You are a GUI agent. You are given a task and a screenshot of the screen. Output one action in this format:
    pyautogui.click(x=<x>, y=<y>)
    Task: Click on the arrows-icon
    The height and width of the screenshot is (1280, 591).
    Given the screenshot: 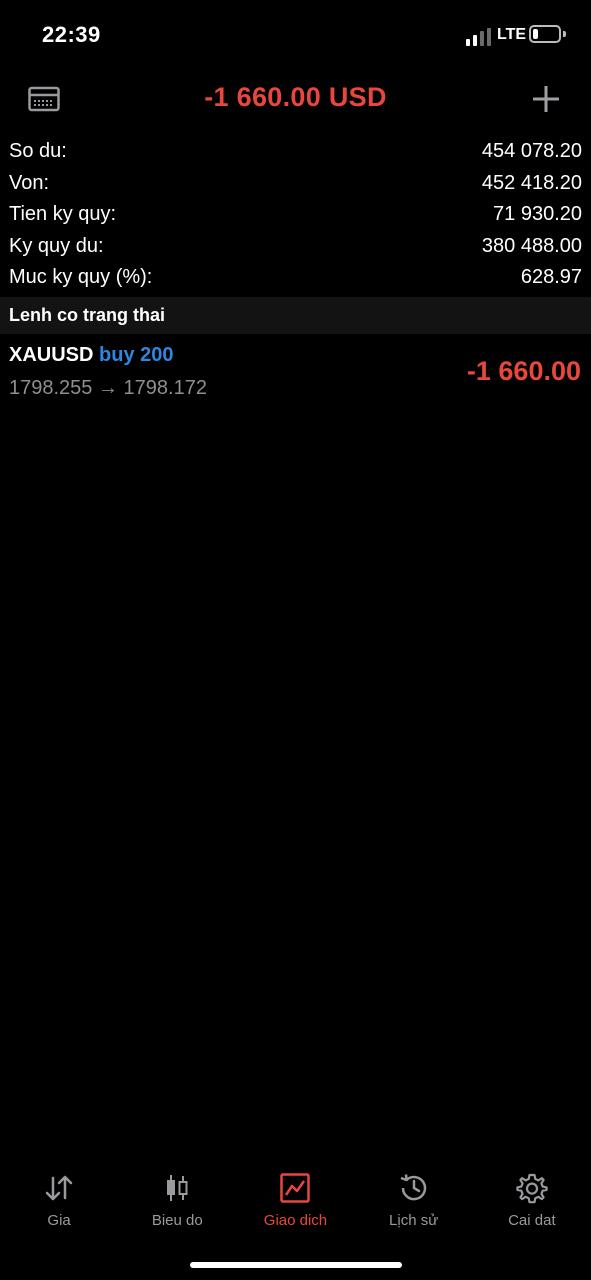 What is the action you would take?
    pyautogui.click(x=59, y=1188)
    